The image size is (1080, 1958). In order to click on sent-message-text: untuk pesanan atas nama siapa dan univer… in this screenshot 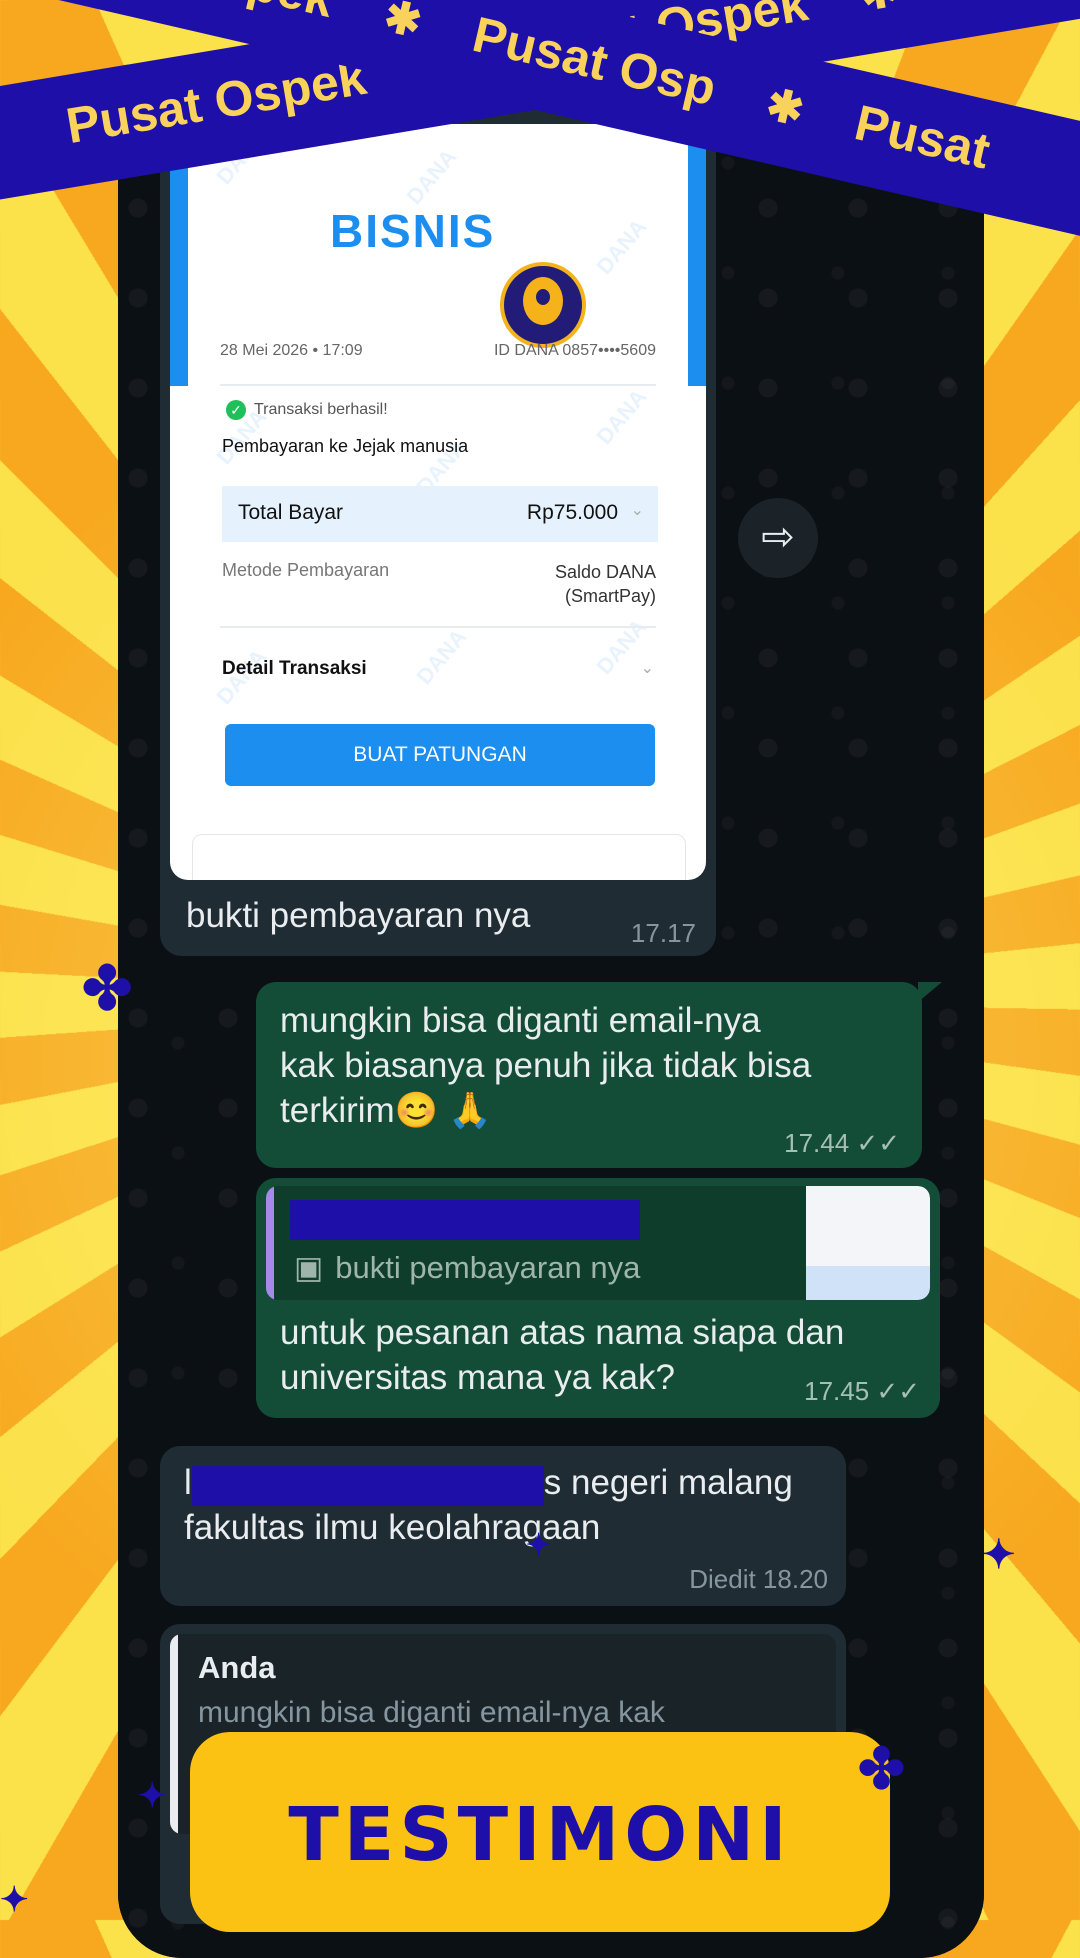, I will do `click(562, 1355)`.